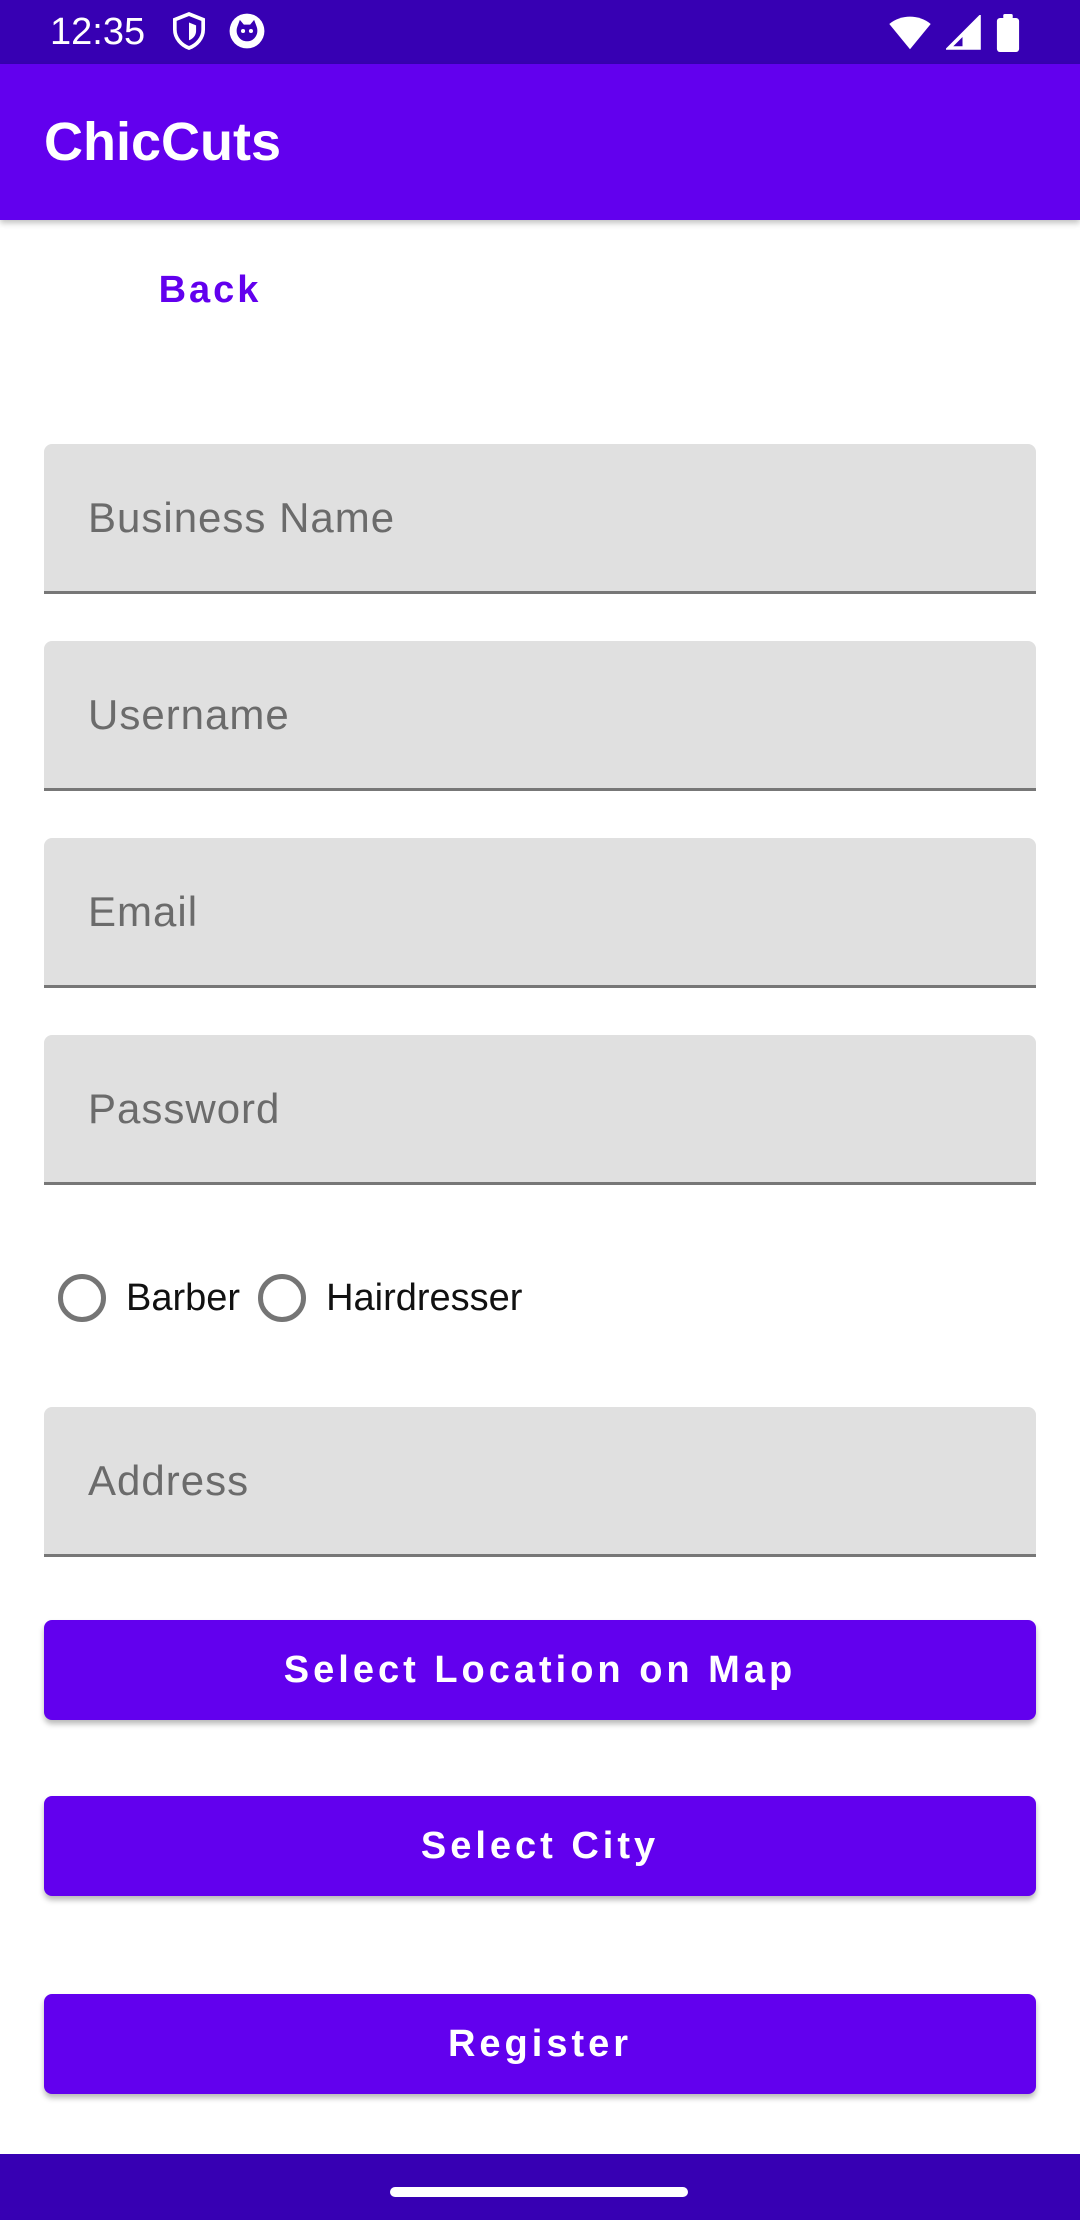  What do you see at coordinates (540, 1670) in the screenshot?
I see `select-location-button: Select Location on Map` at bounding box center [540, 1670].